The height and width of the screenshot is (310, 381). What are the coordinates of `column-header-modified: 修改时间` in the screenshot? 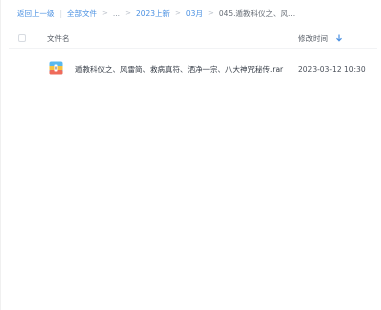 It's located at (320, 38).